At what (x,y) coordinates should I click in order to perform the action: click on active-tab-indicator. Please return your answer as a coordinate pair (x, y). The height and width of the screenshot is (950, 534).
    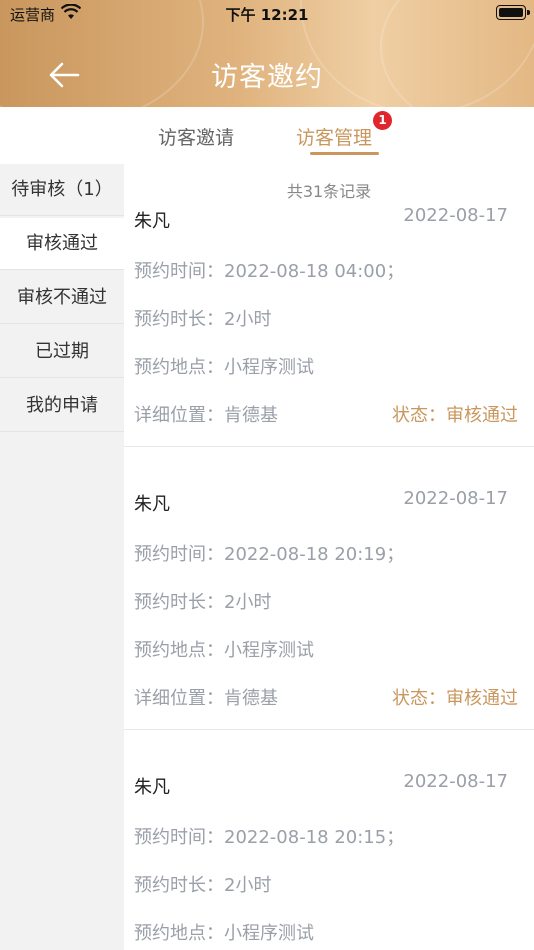
    Looking at the image, I should click on (344, 153).